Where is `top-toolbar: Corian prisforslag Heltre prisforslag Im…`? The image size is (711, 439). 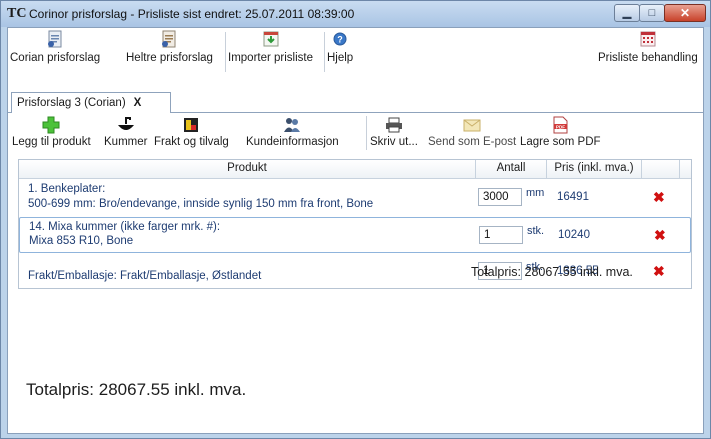
top-toolbar: Corian prisforslag Heltre prisforslag Im… is located at coordinates (355, 60).